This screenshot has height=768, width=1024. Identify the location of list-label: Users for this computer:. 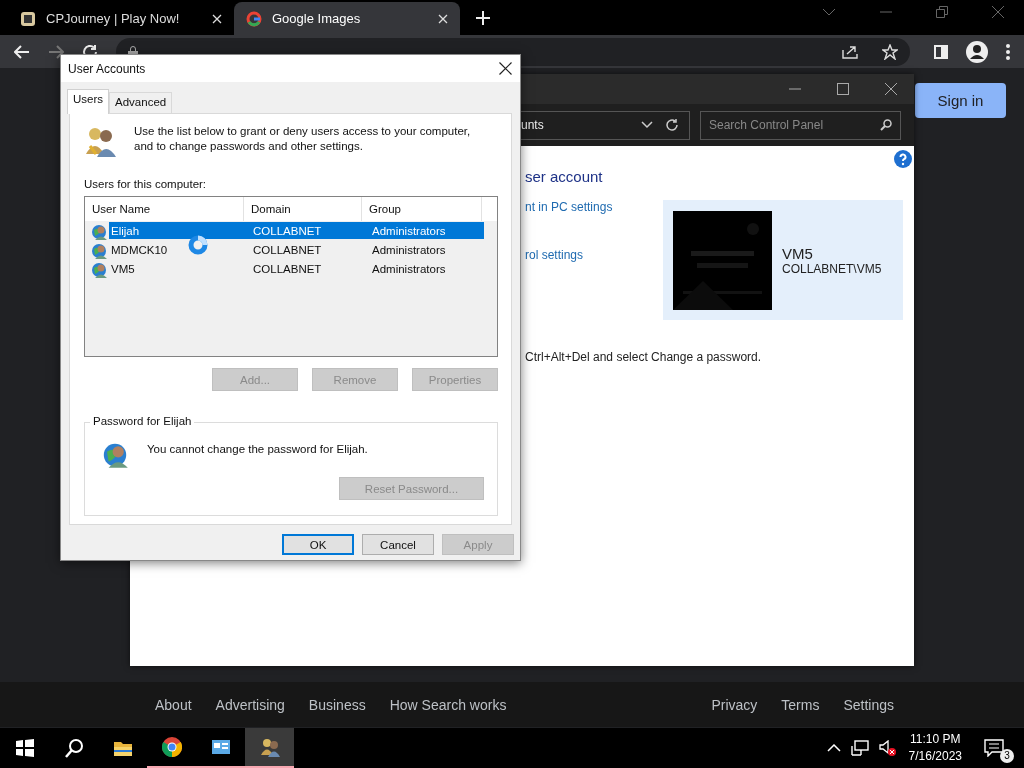
(146, 184).